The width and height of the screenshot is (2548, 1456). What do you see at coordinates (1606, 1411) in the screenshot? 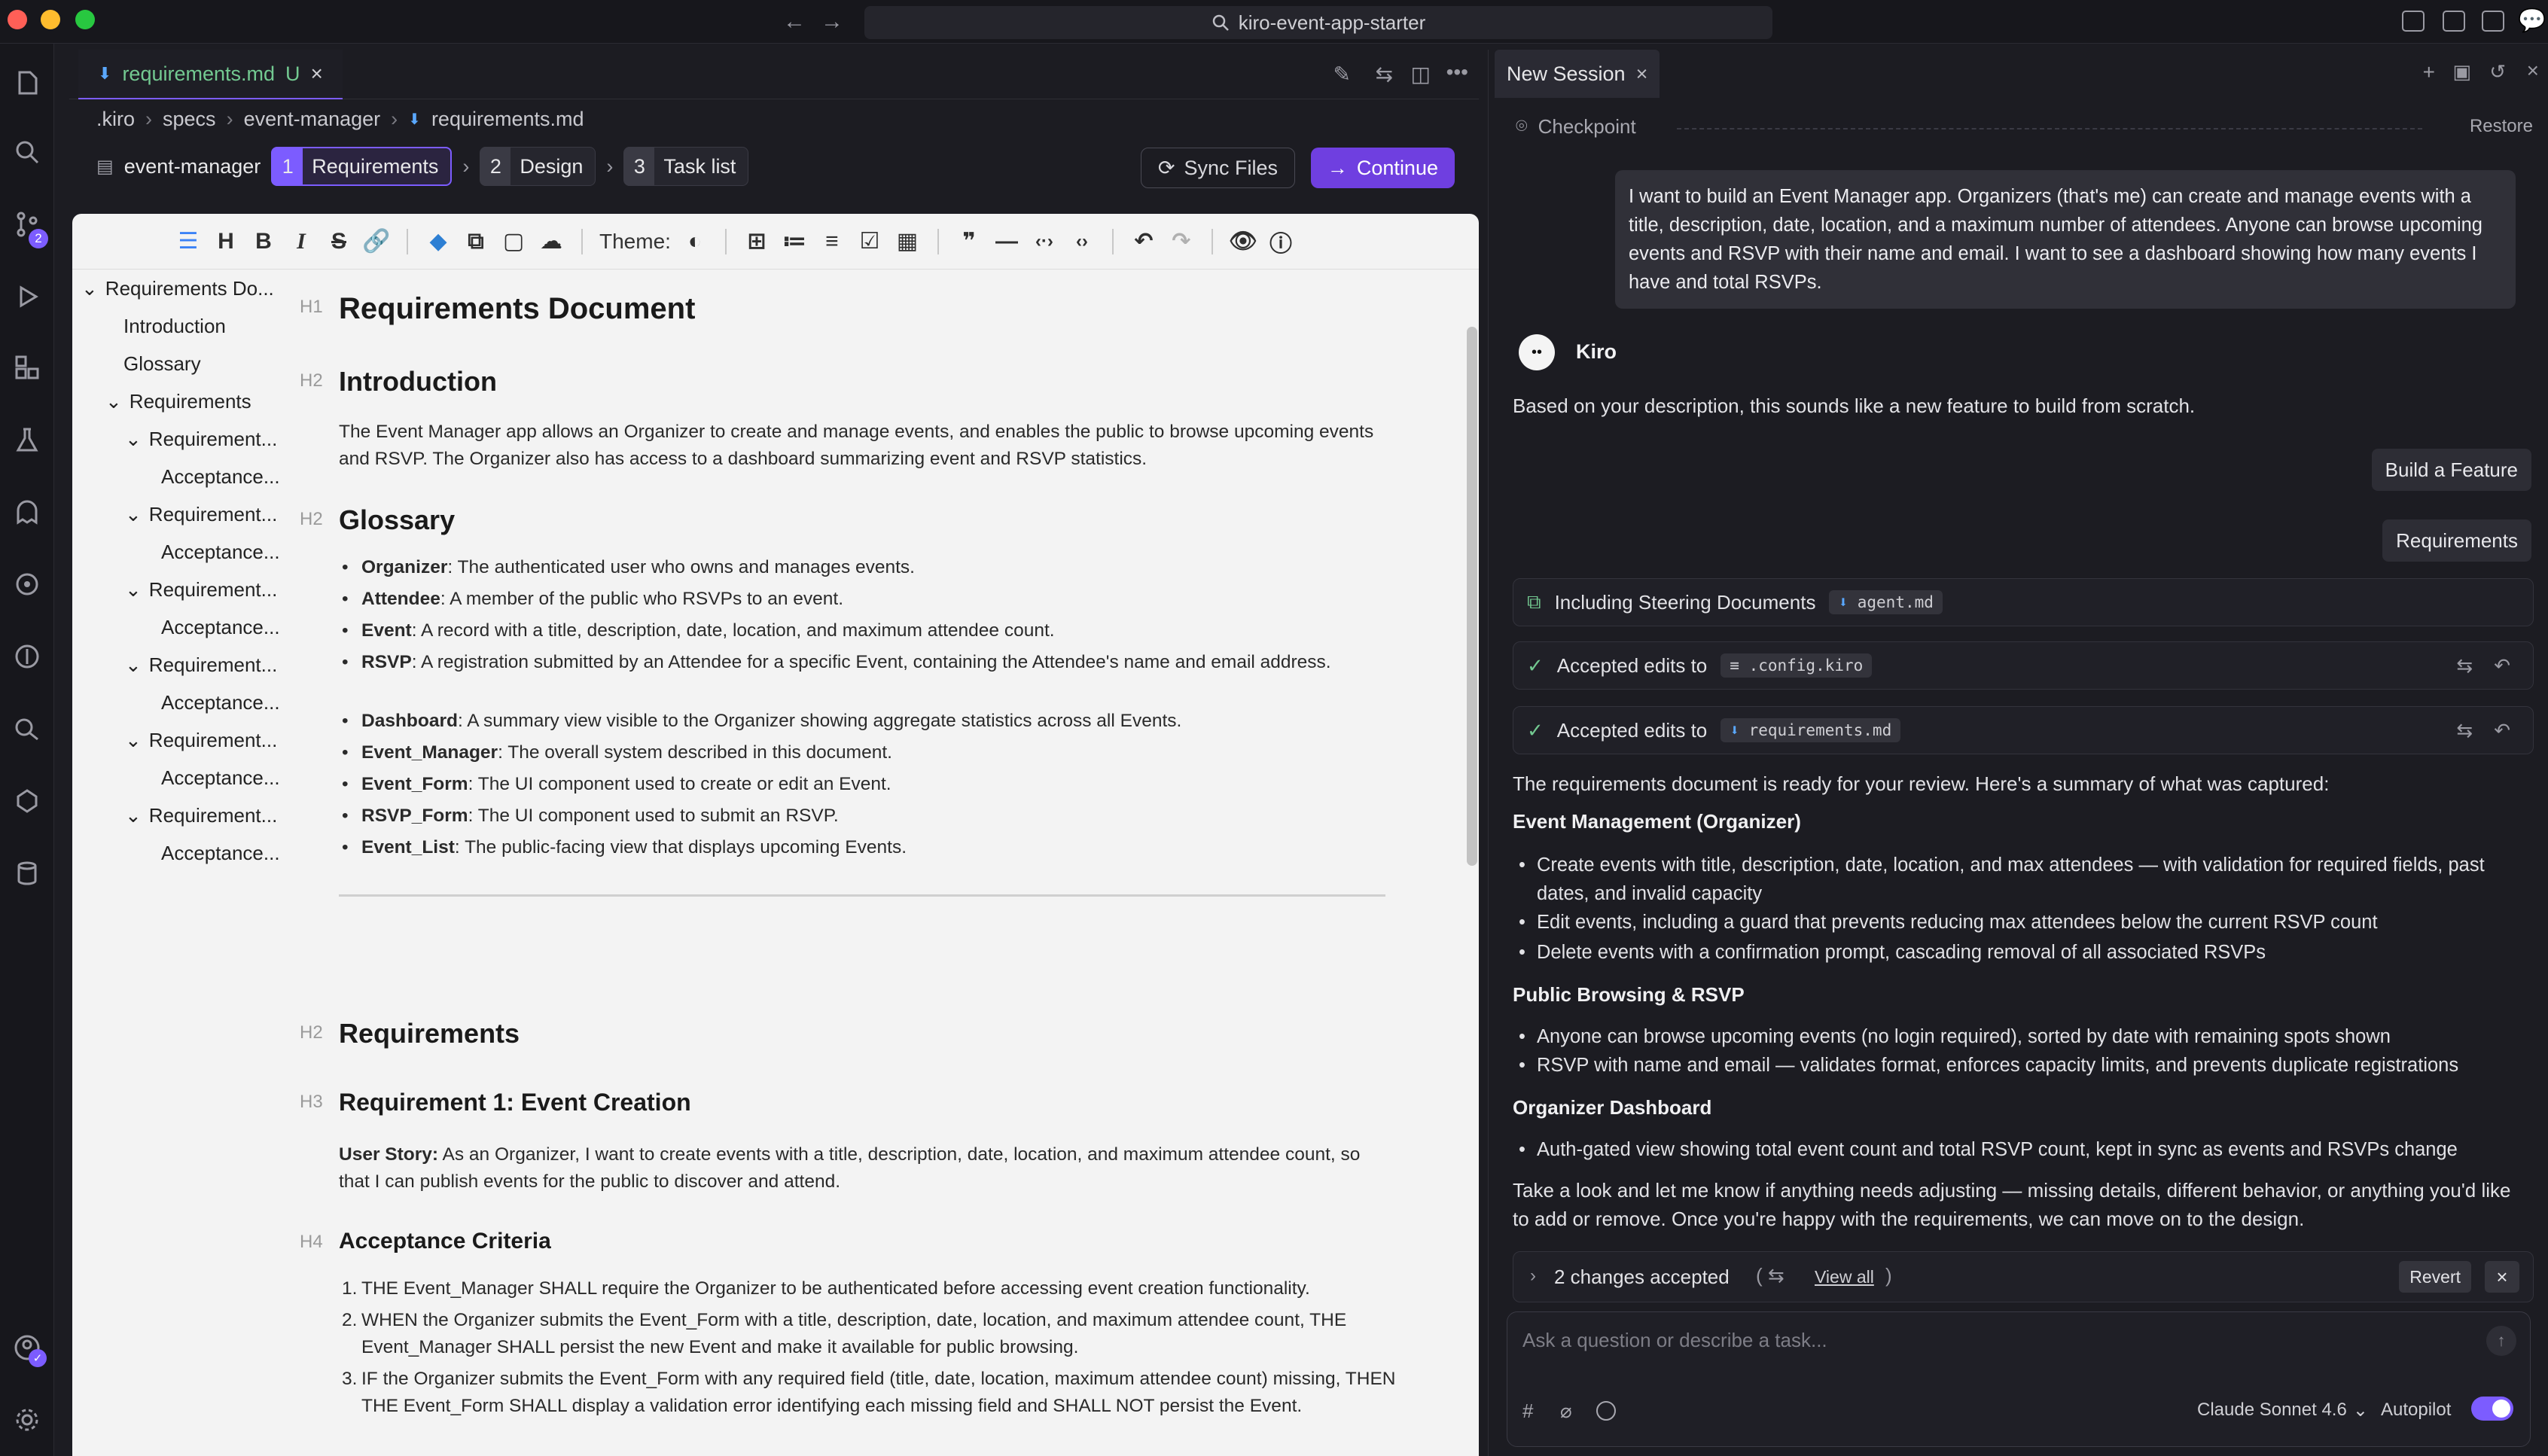
I see `status-circle-icon` at bounding box center [1606, 1411].